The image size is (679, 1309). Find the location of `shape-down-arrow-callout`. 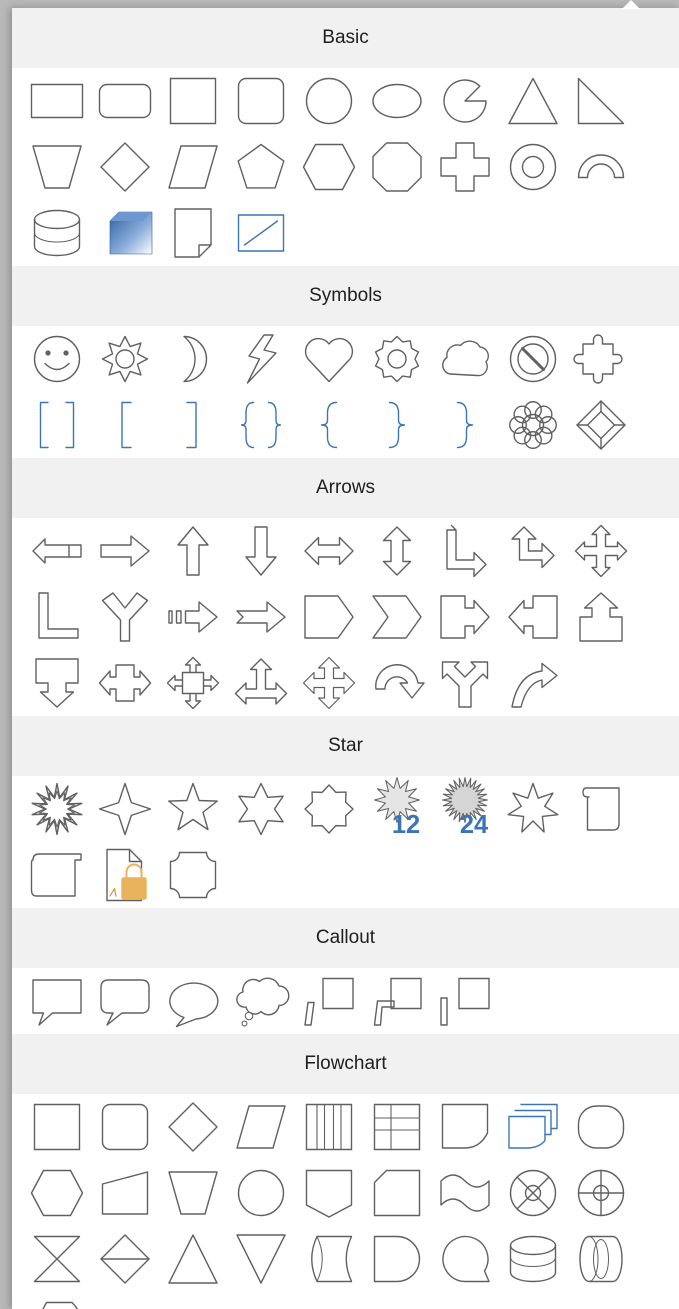

shape-down-arrow-callout is located at coordinates (57, 683).